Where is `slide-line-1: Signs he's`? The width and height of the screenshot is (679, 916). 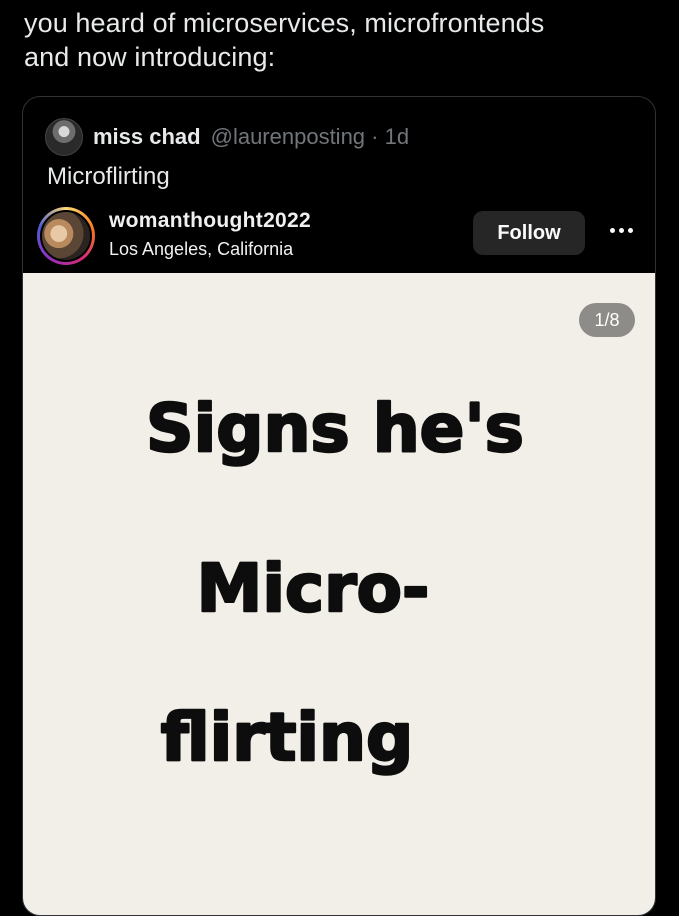 slide-line-1: Signs he's is located at coordinates (335, 428).